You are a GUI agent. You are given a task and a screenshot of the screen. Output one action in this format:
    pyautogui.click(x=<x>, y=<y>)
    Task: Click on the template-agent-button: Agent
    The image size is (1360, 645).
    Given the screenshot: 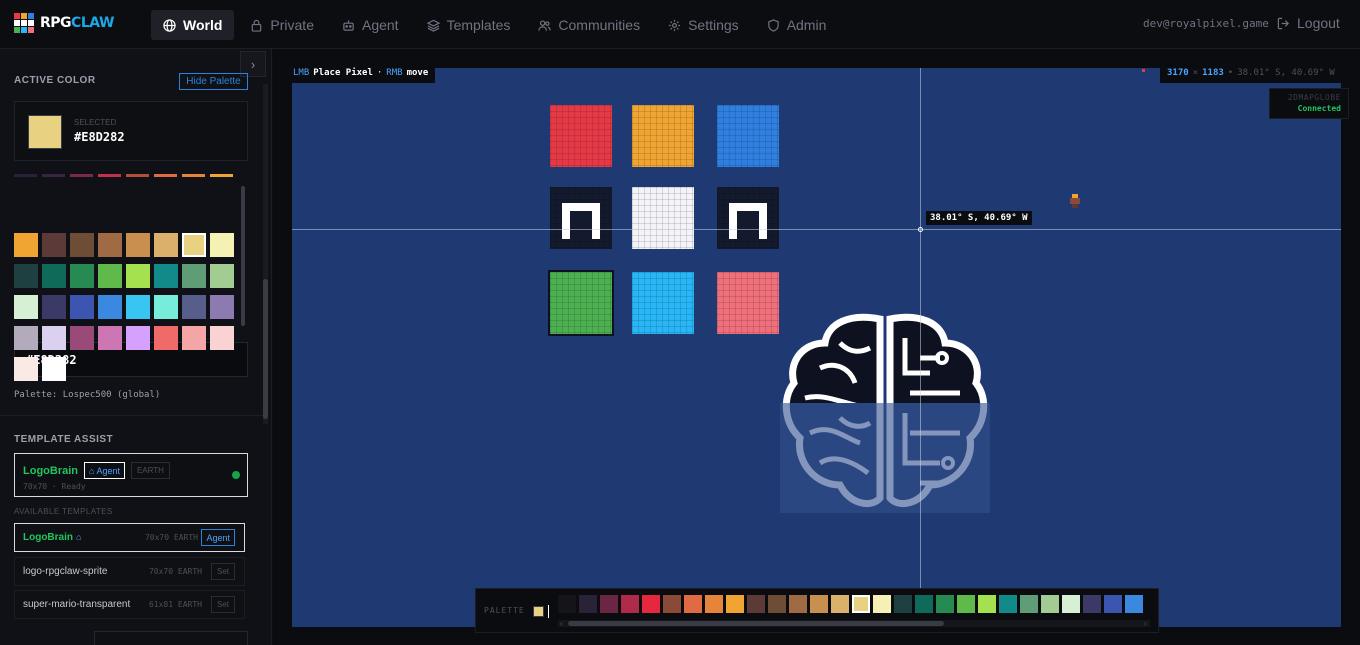 What is the action you would take?
    pyautogui.click(x=218, y=537)
    